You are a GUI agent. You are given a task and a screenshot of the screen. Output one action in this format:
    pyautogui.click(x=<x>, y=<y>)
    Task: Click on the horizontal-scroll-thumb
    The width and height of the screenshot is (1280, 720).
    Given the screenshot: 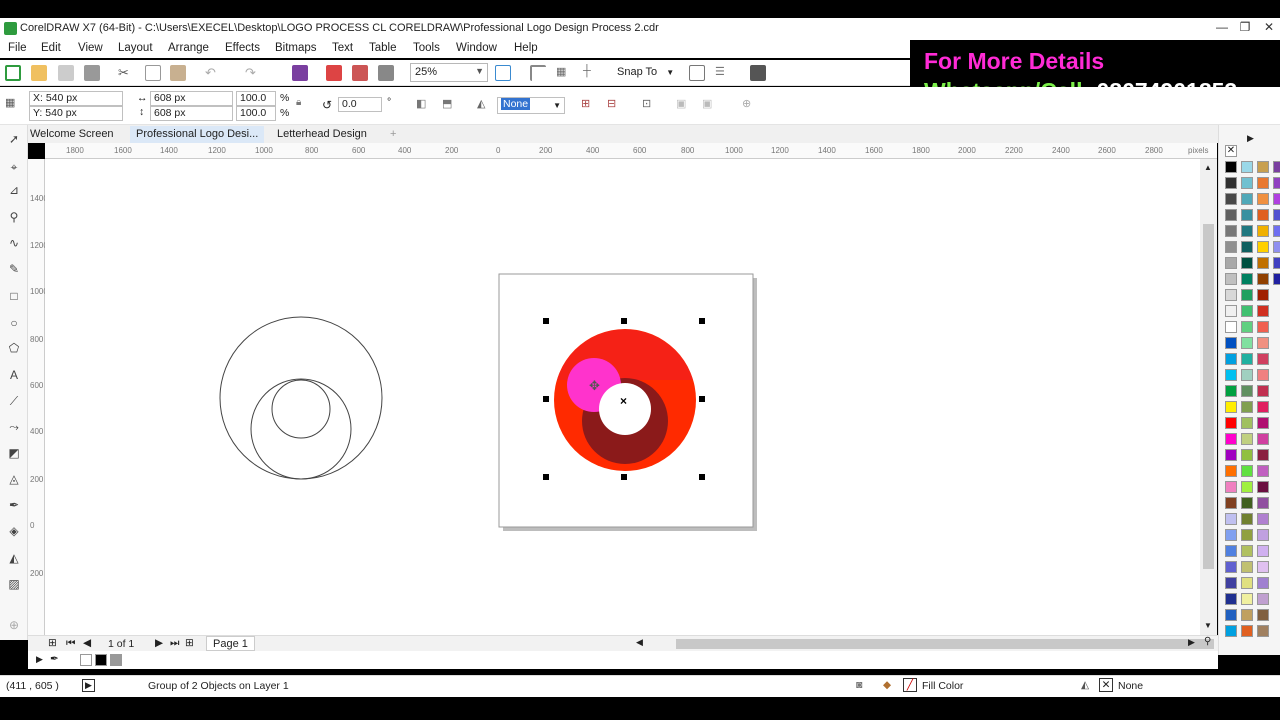 What is the action you would take?
    pyautogui.click(x=945, y=644)
    